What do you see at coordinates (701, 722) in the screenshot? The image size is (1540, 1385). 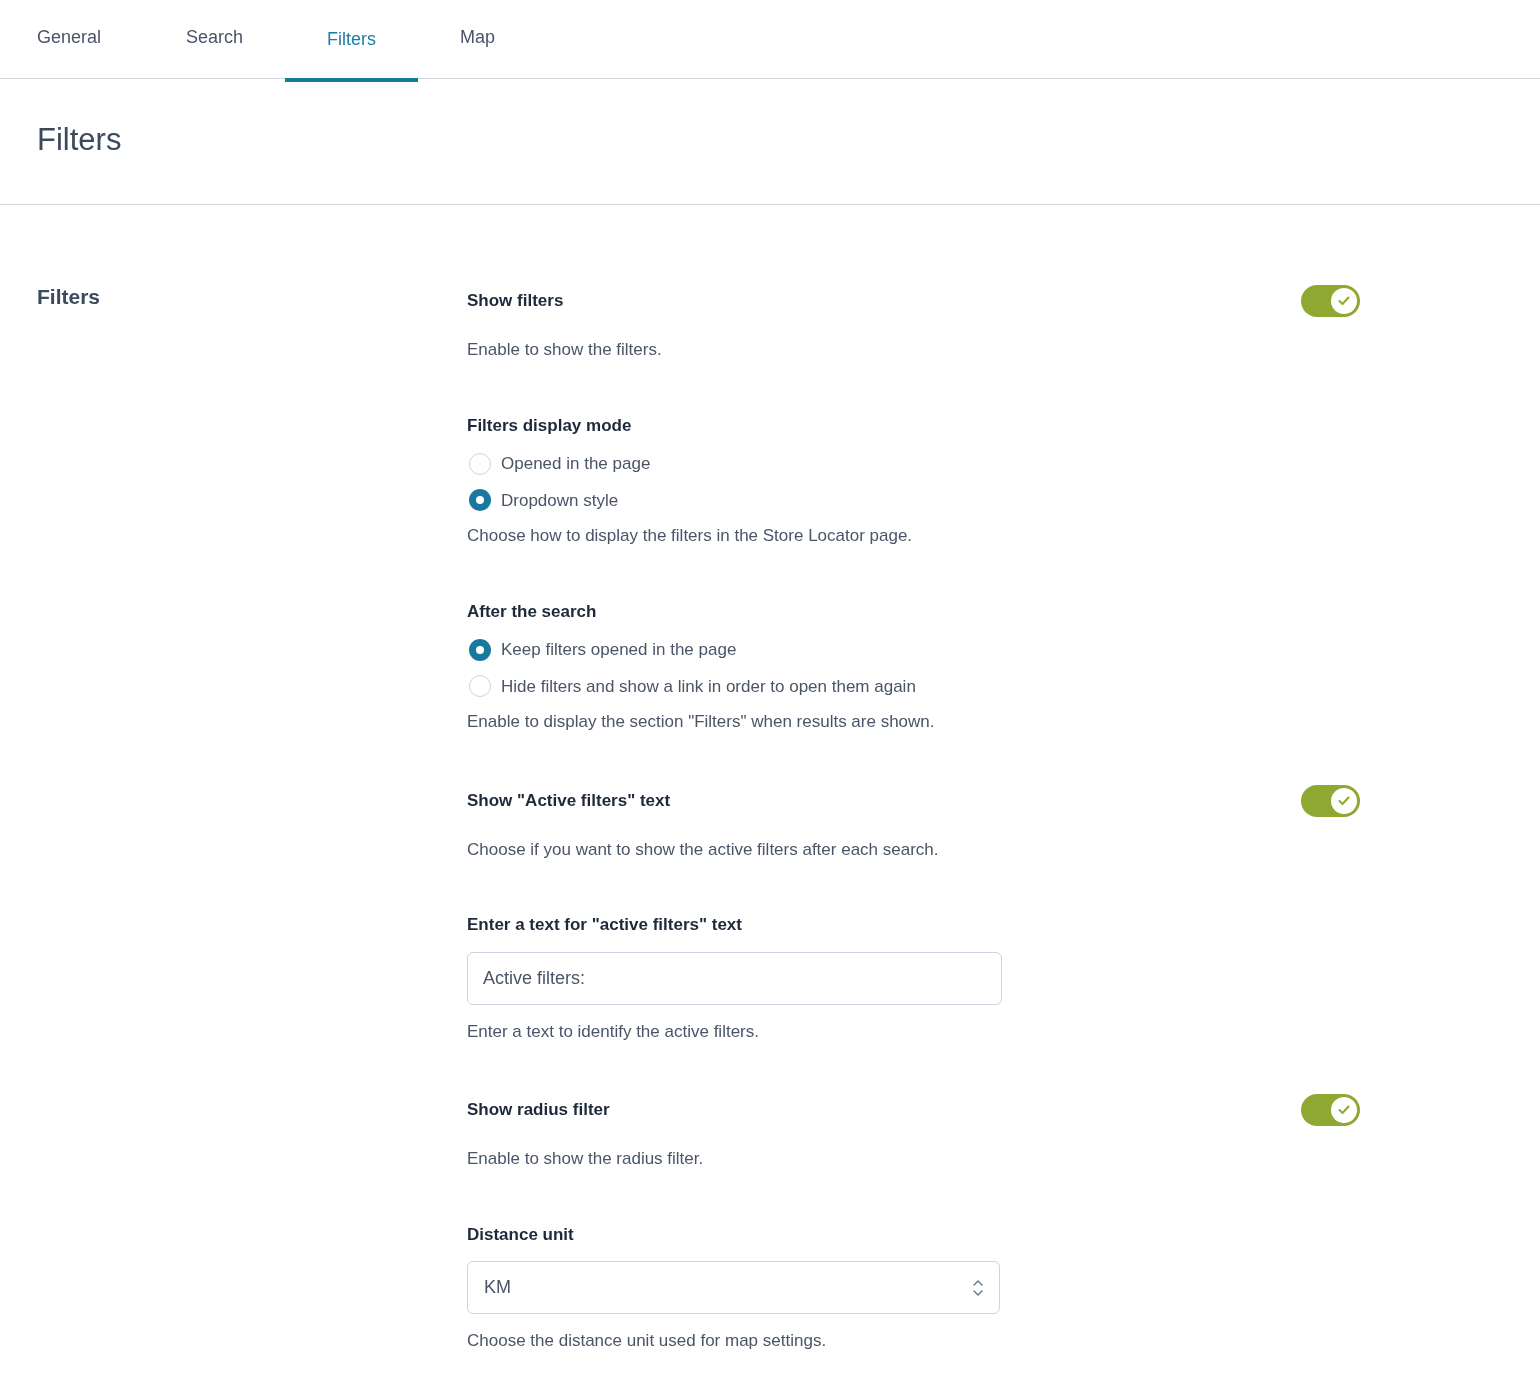 I see `field-description: Enable to display the section "Filters" when results are shown.` at bounding box center [701, 722].